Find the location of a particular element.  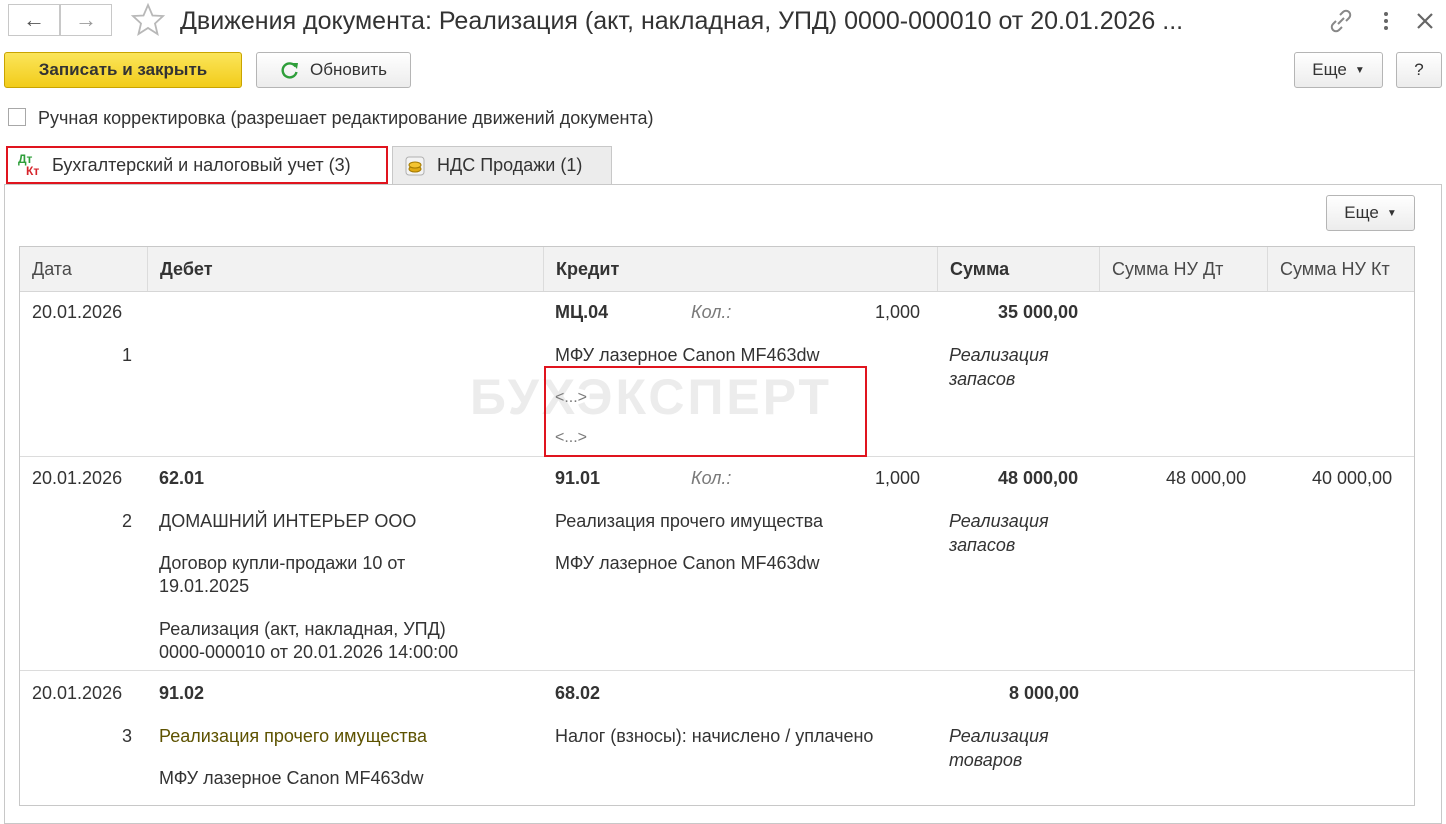

tab-vat-sales: НДС Продажи (1) is located at coordinates (502, 165).